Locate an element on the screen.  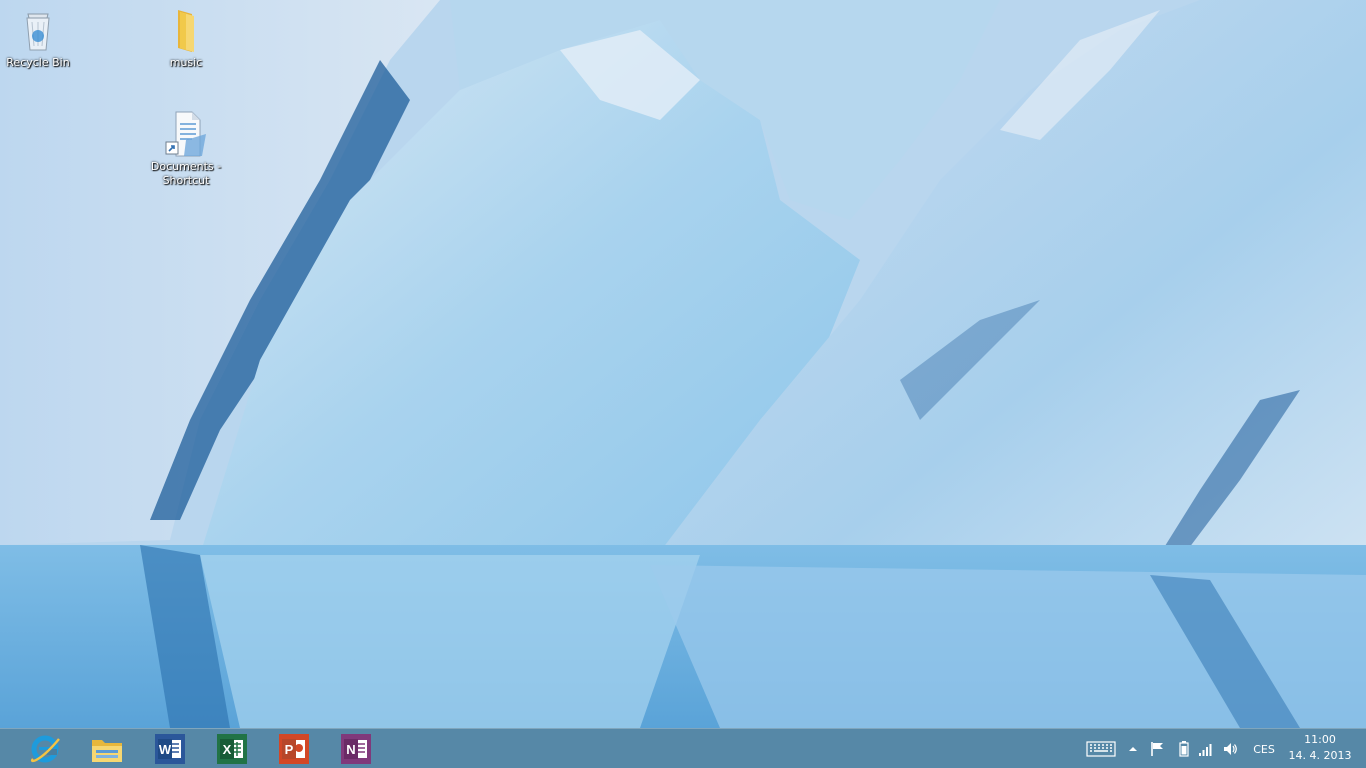
svg-text: N is located at coordinates (350, 749).